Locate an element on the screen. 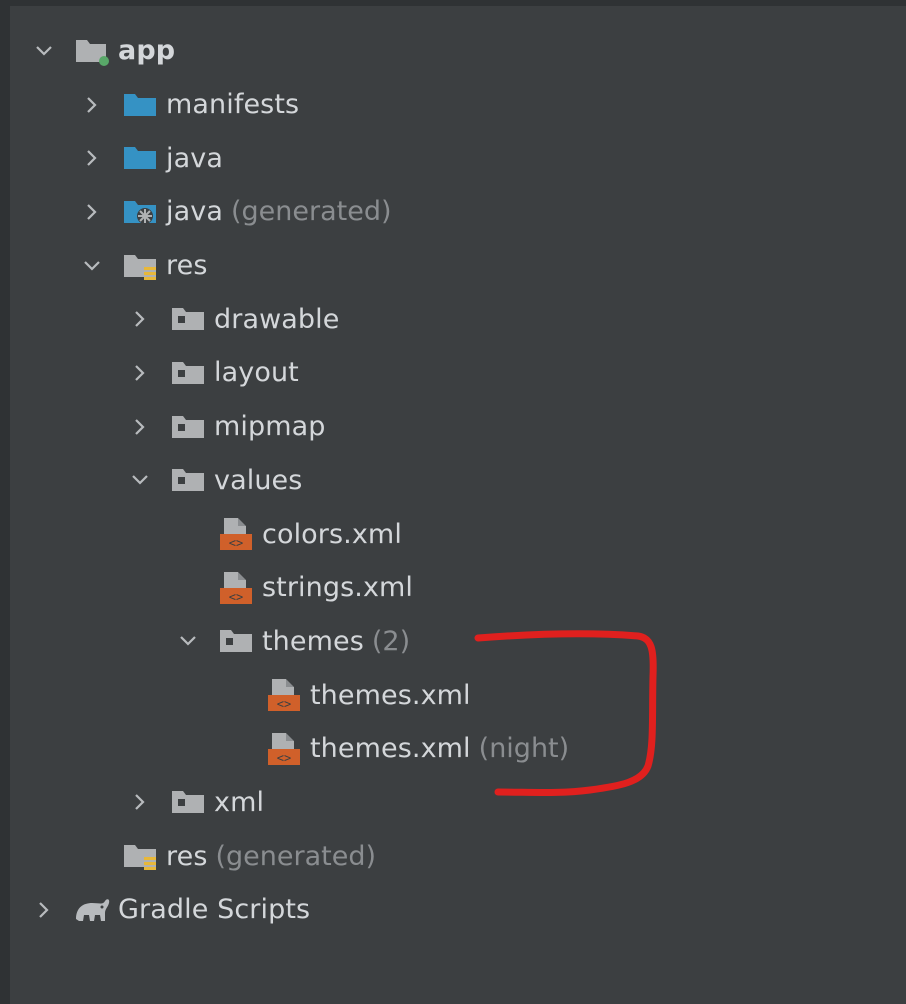 Image resolution: width=906 pixels, height=1004 pixels. tree-node-suffix: (2) is located at coordinates (391, 641).